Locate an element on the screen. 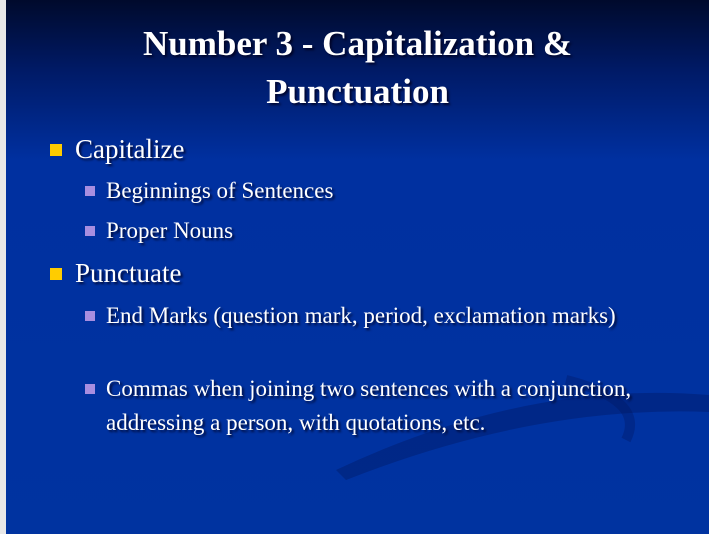  bullet-punctuate: Punctuate is located at coordinates (115, 273).